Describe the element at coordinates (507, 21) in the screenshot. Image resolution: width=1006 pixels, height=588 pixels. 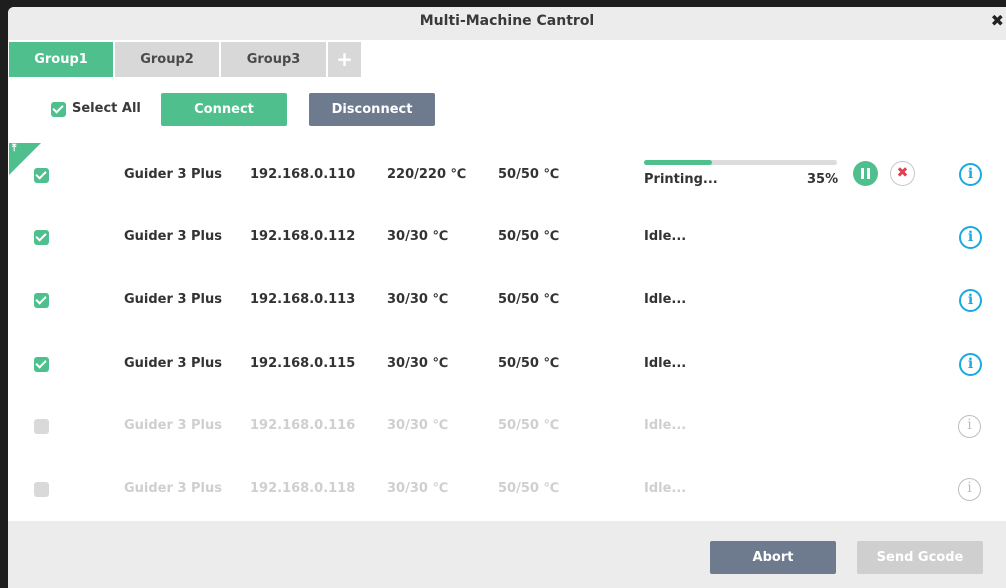
I see `dialog-title: Multi-Machine Cantrol` at that location.